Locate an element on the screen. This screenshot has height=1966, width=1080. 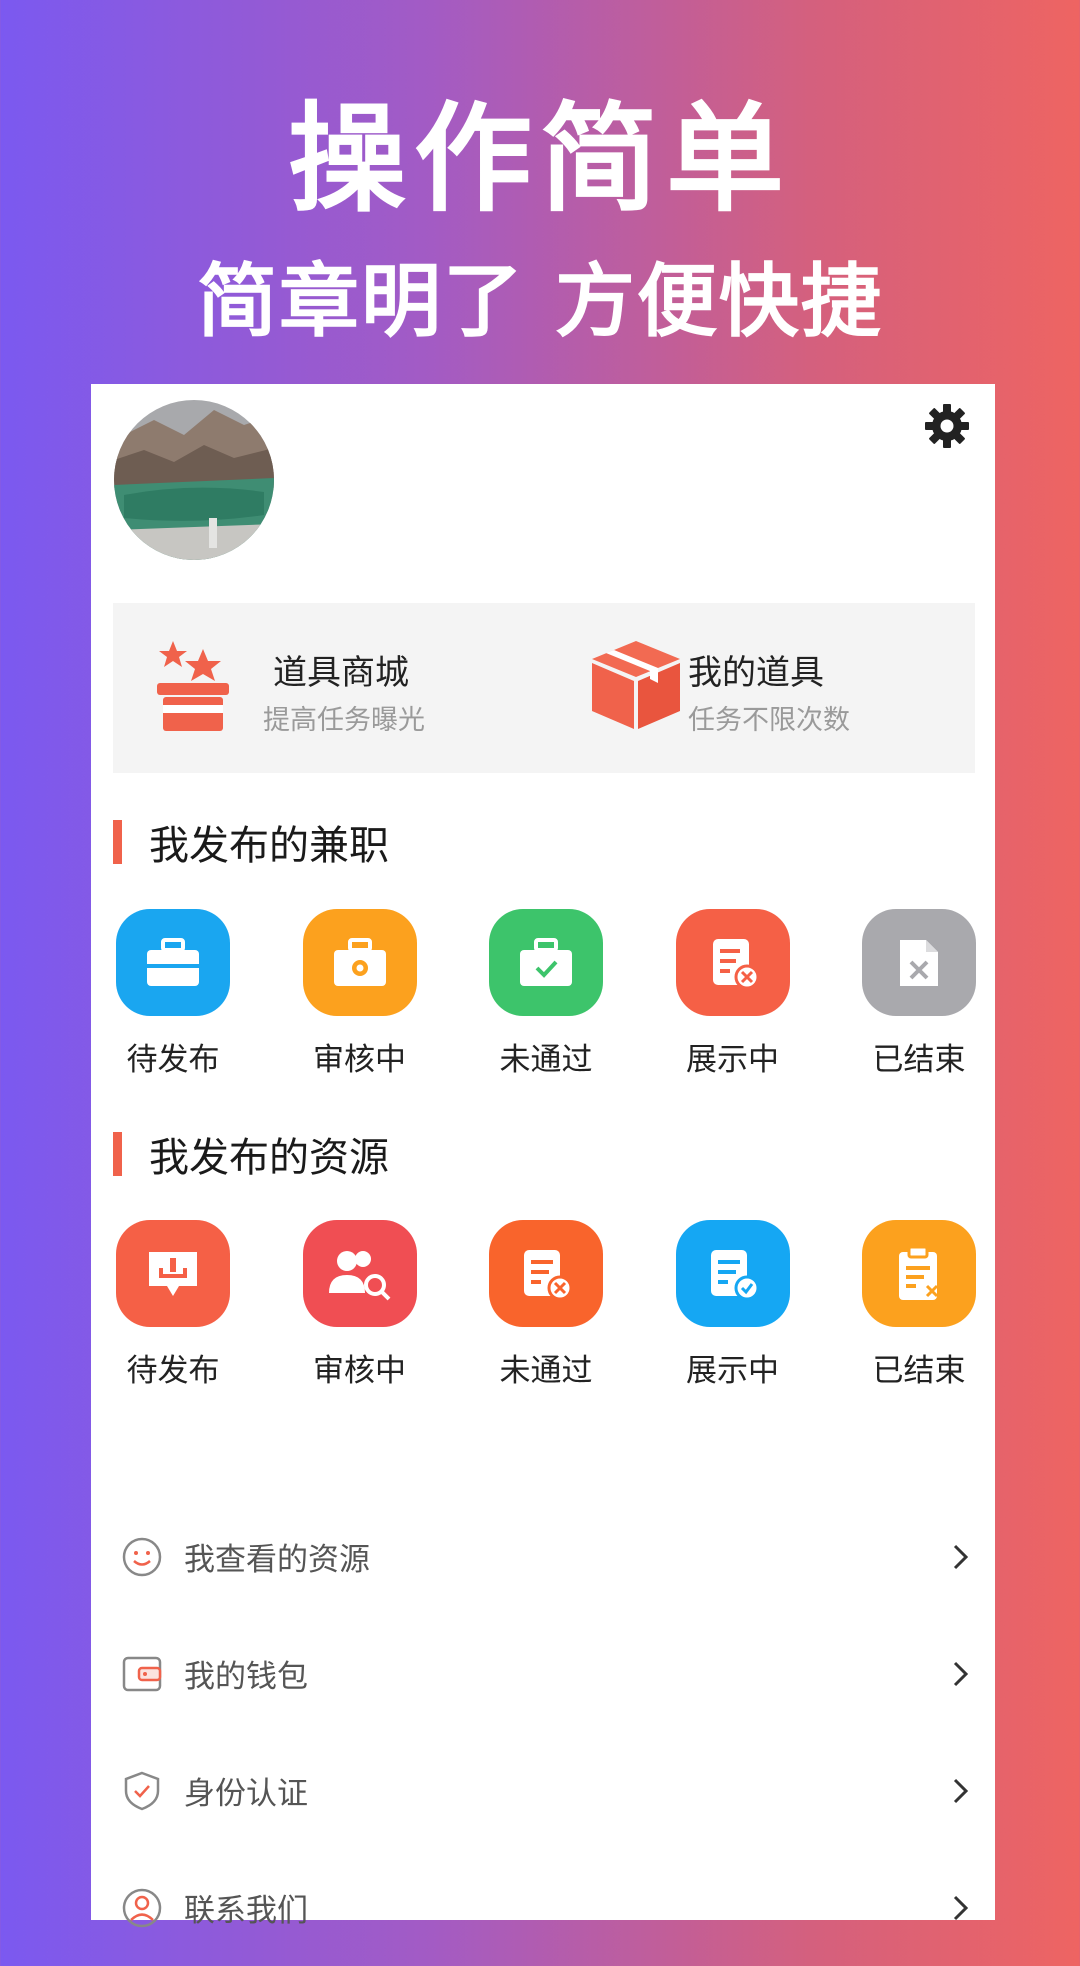
jobs-status-pending: 待发布 is located at coordinates (173, 994).